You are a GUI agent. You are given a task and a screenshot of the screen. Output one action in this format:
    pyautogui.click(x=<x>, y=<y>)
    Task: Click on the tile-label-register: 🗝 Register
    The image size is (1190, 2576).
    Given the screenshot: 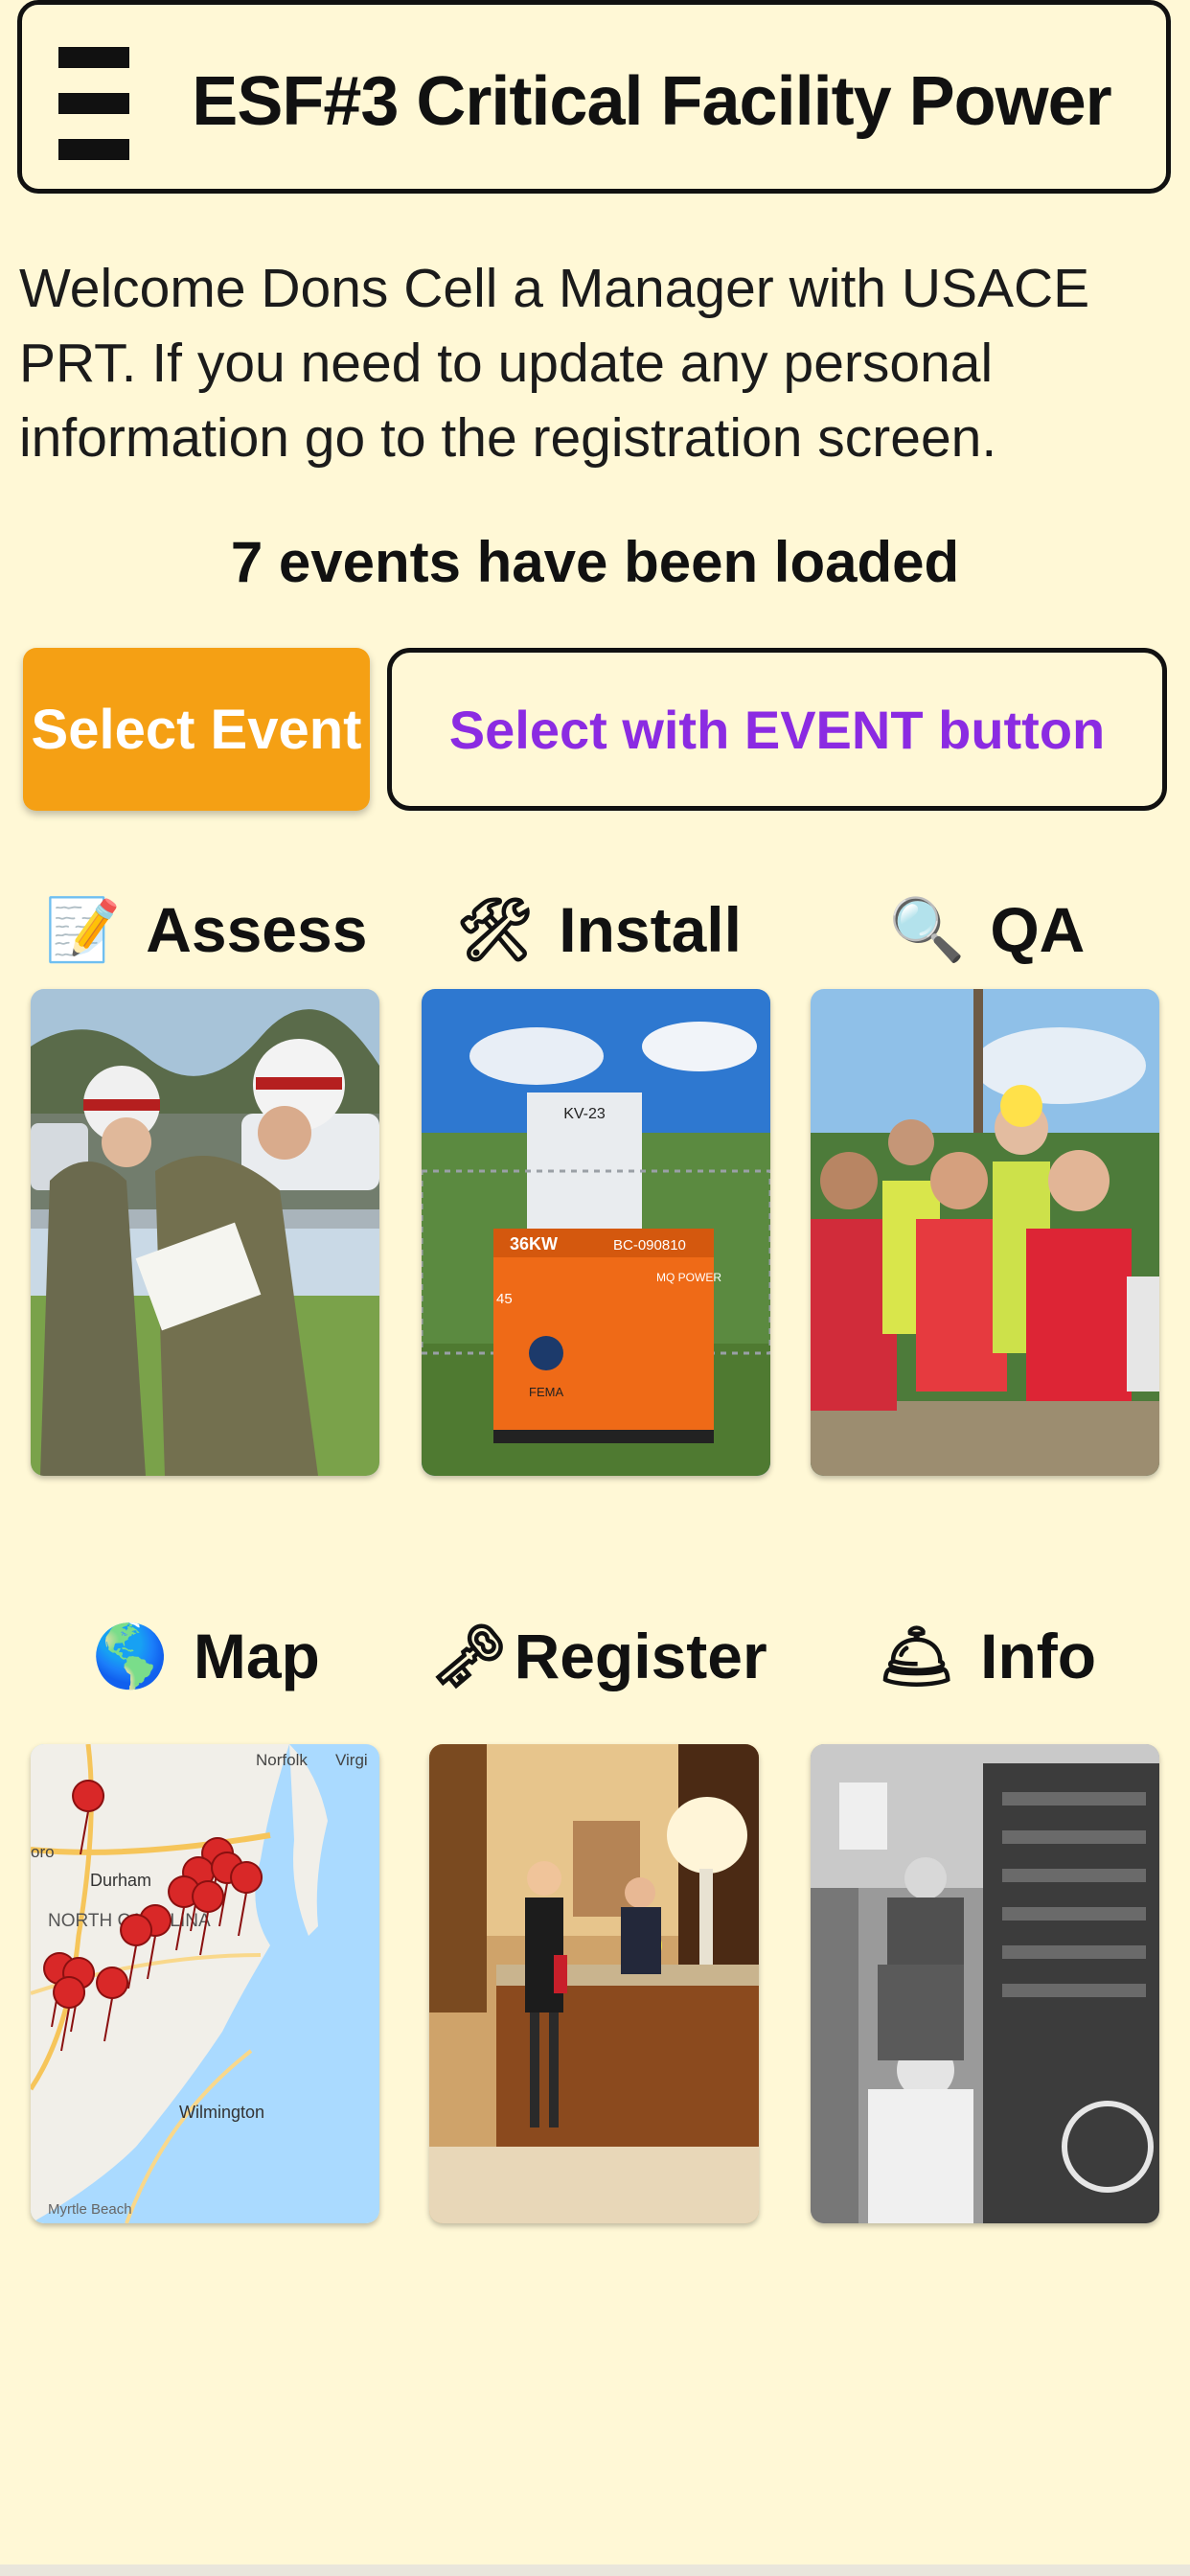 What is the action you would take?
    pyautogui.click(x=599, y=1656)
    